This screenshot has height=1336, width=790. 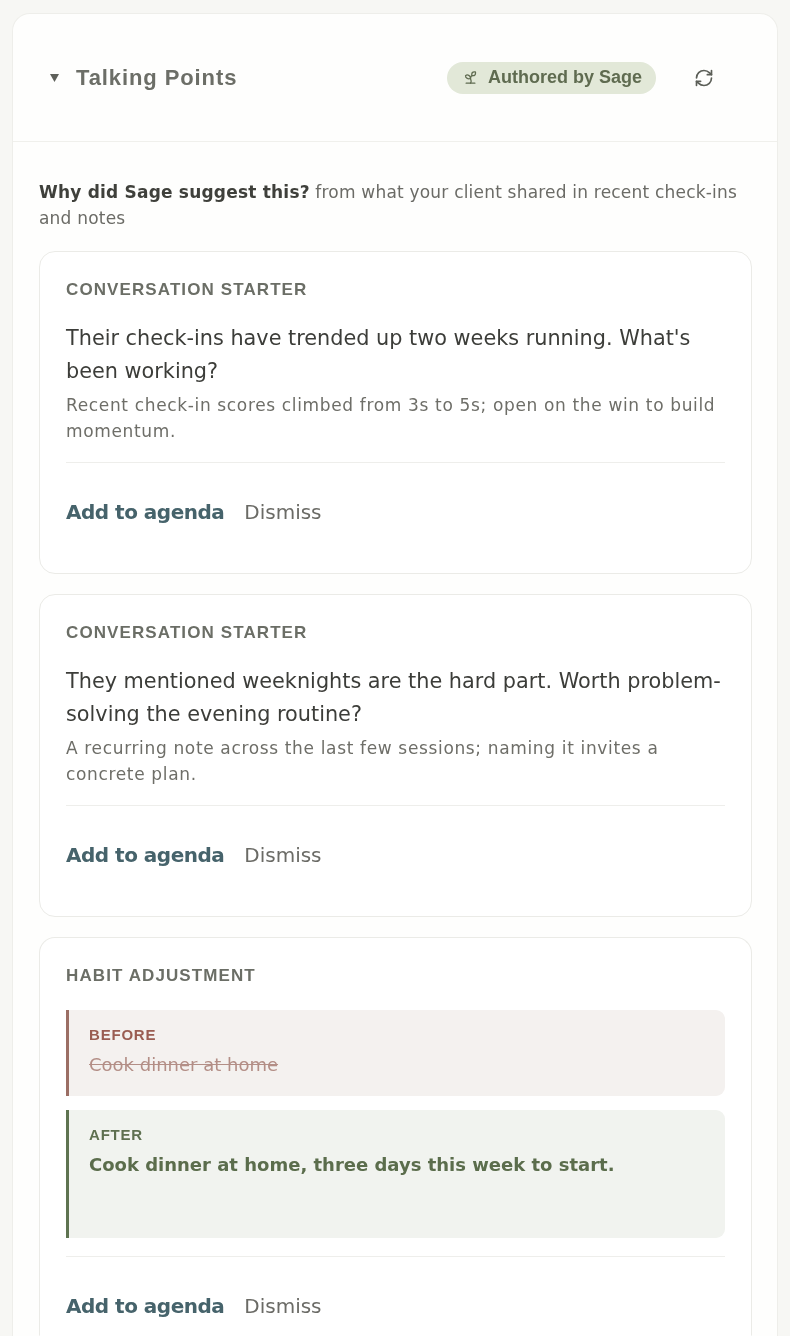 What do you see at coordinates (54, 77) in the screenshot?
I see `caret-icon` at bounding box center [54, 77].